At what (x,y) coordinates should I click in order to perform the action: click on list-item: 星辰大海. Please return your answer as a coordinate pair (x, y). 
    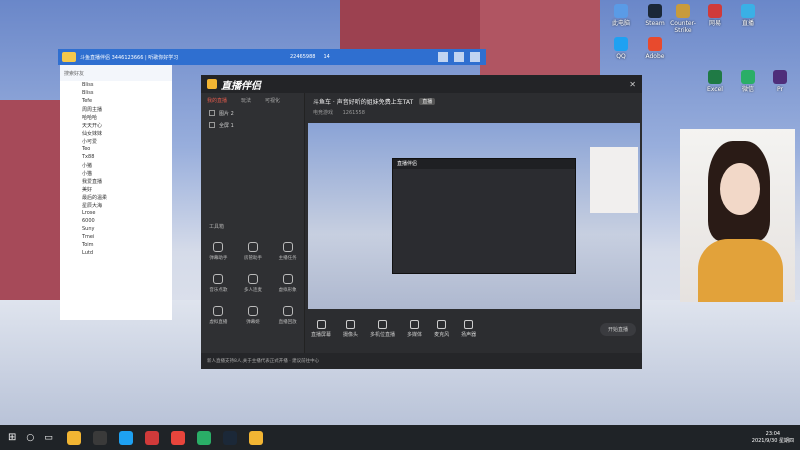
    Looking at the image, I should click on (116, 205).